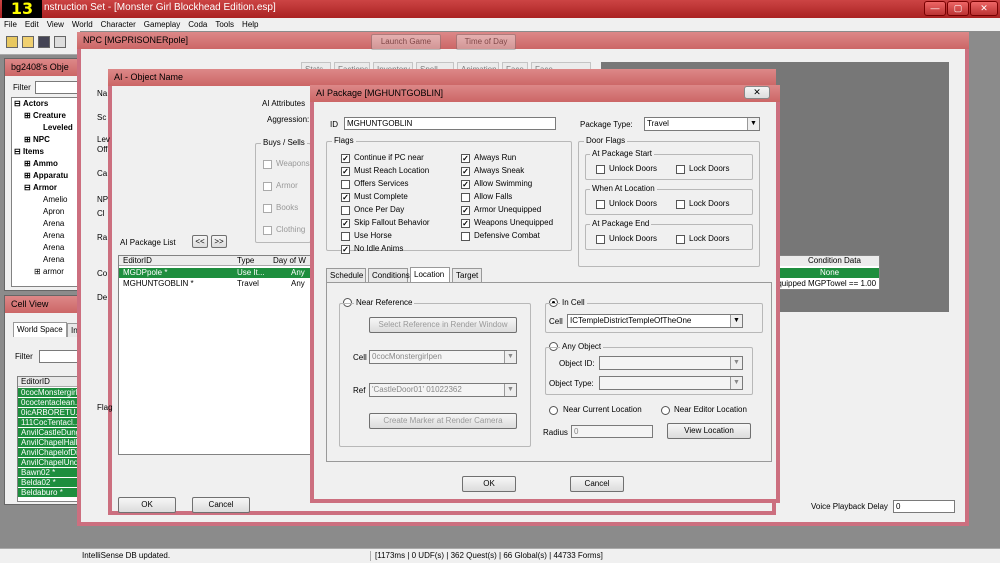 The width and height of the screenshot is (1000, 563). I want to click on cell-list-item: AnvilChapelUnd.., so click(49, 463).